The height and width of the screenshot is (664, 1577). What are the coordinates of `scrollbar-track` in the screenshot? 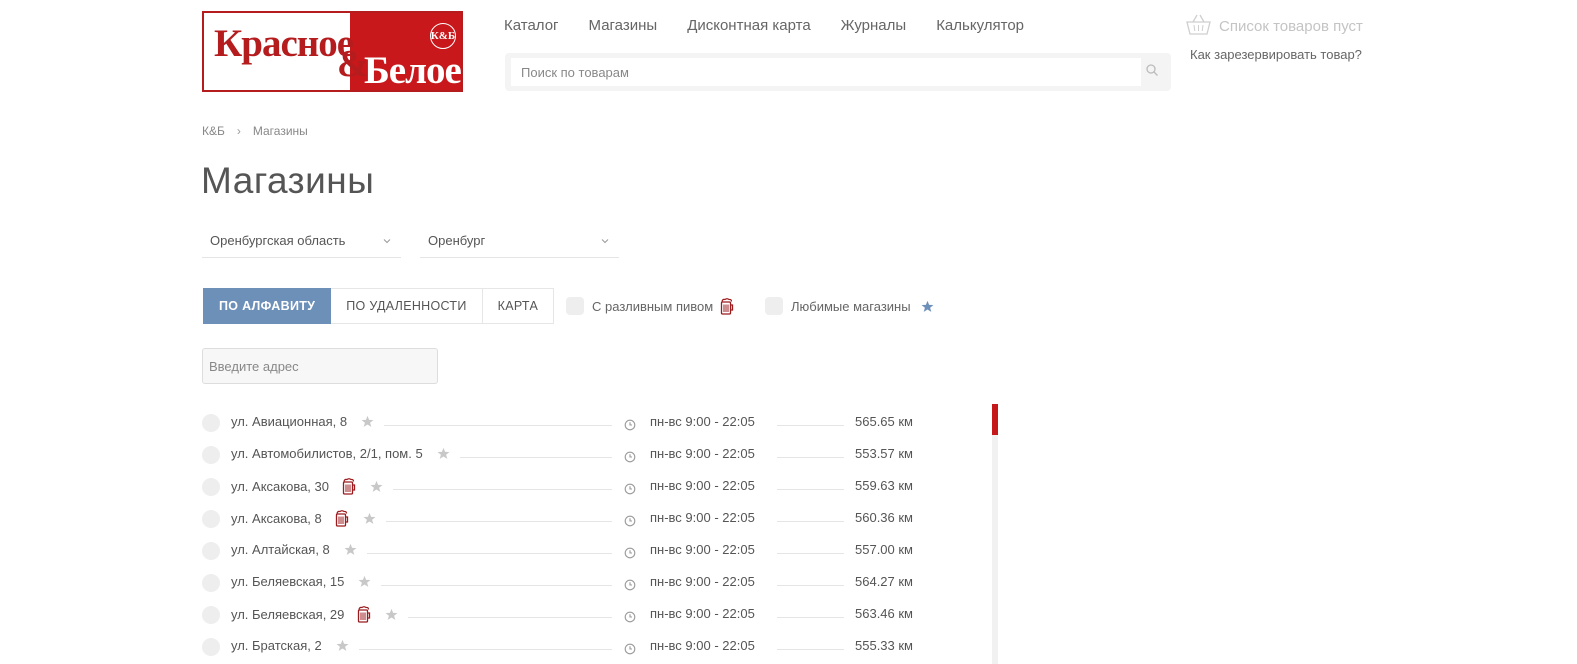 It's located at (995, 534).